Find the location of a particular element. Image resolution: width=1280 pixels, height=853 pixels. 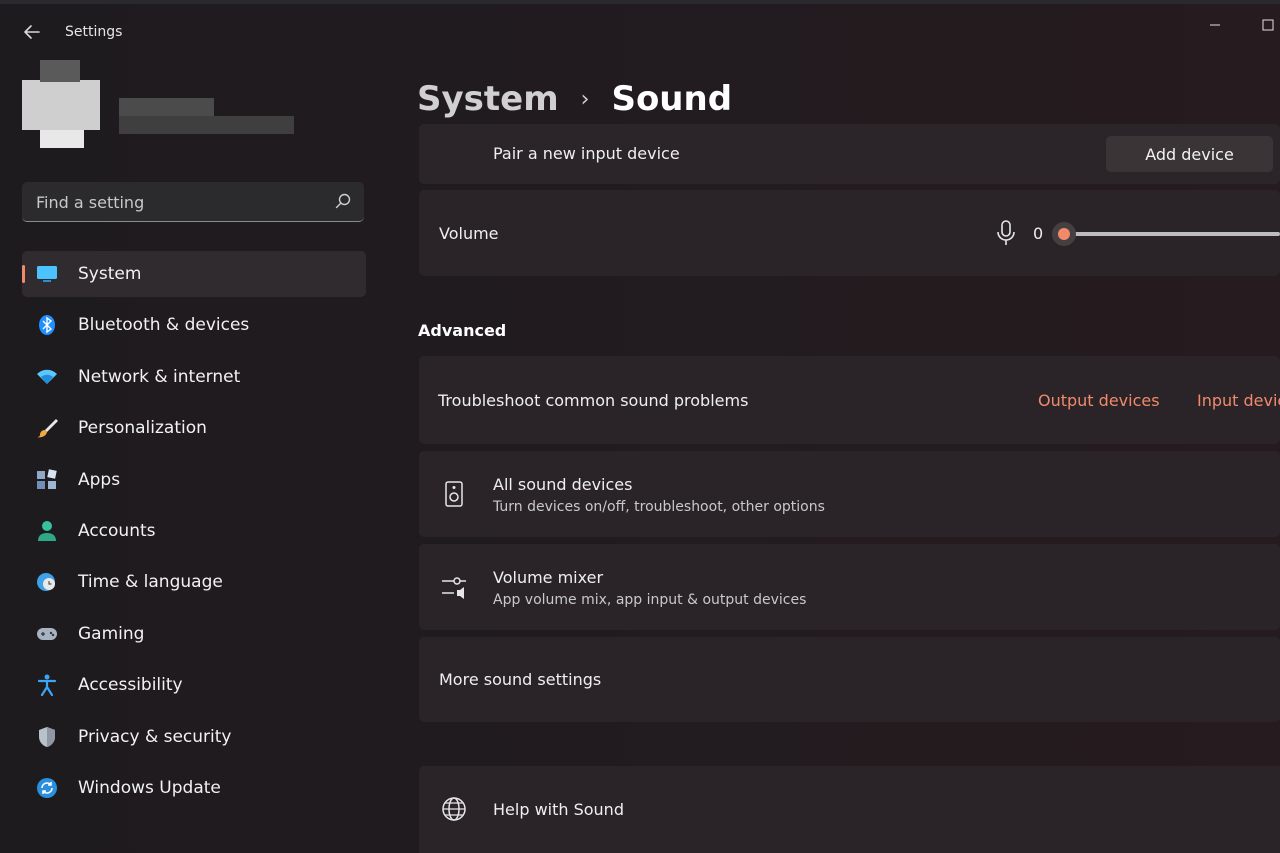

sidebar-item-system: System is located at coordinates (194, 274).